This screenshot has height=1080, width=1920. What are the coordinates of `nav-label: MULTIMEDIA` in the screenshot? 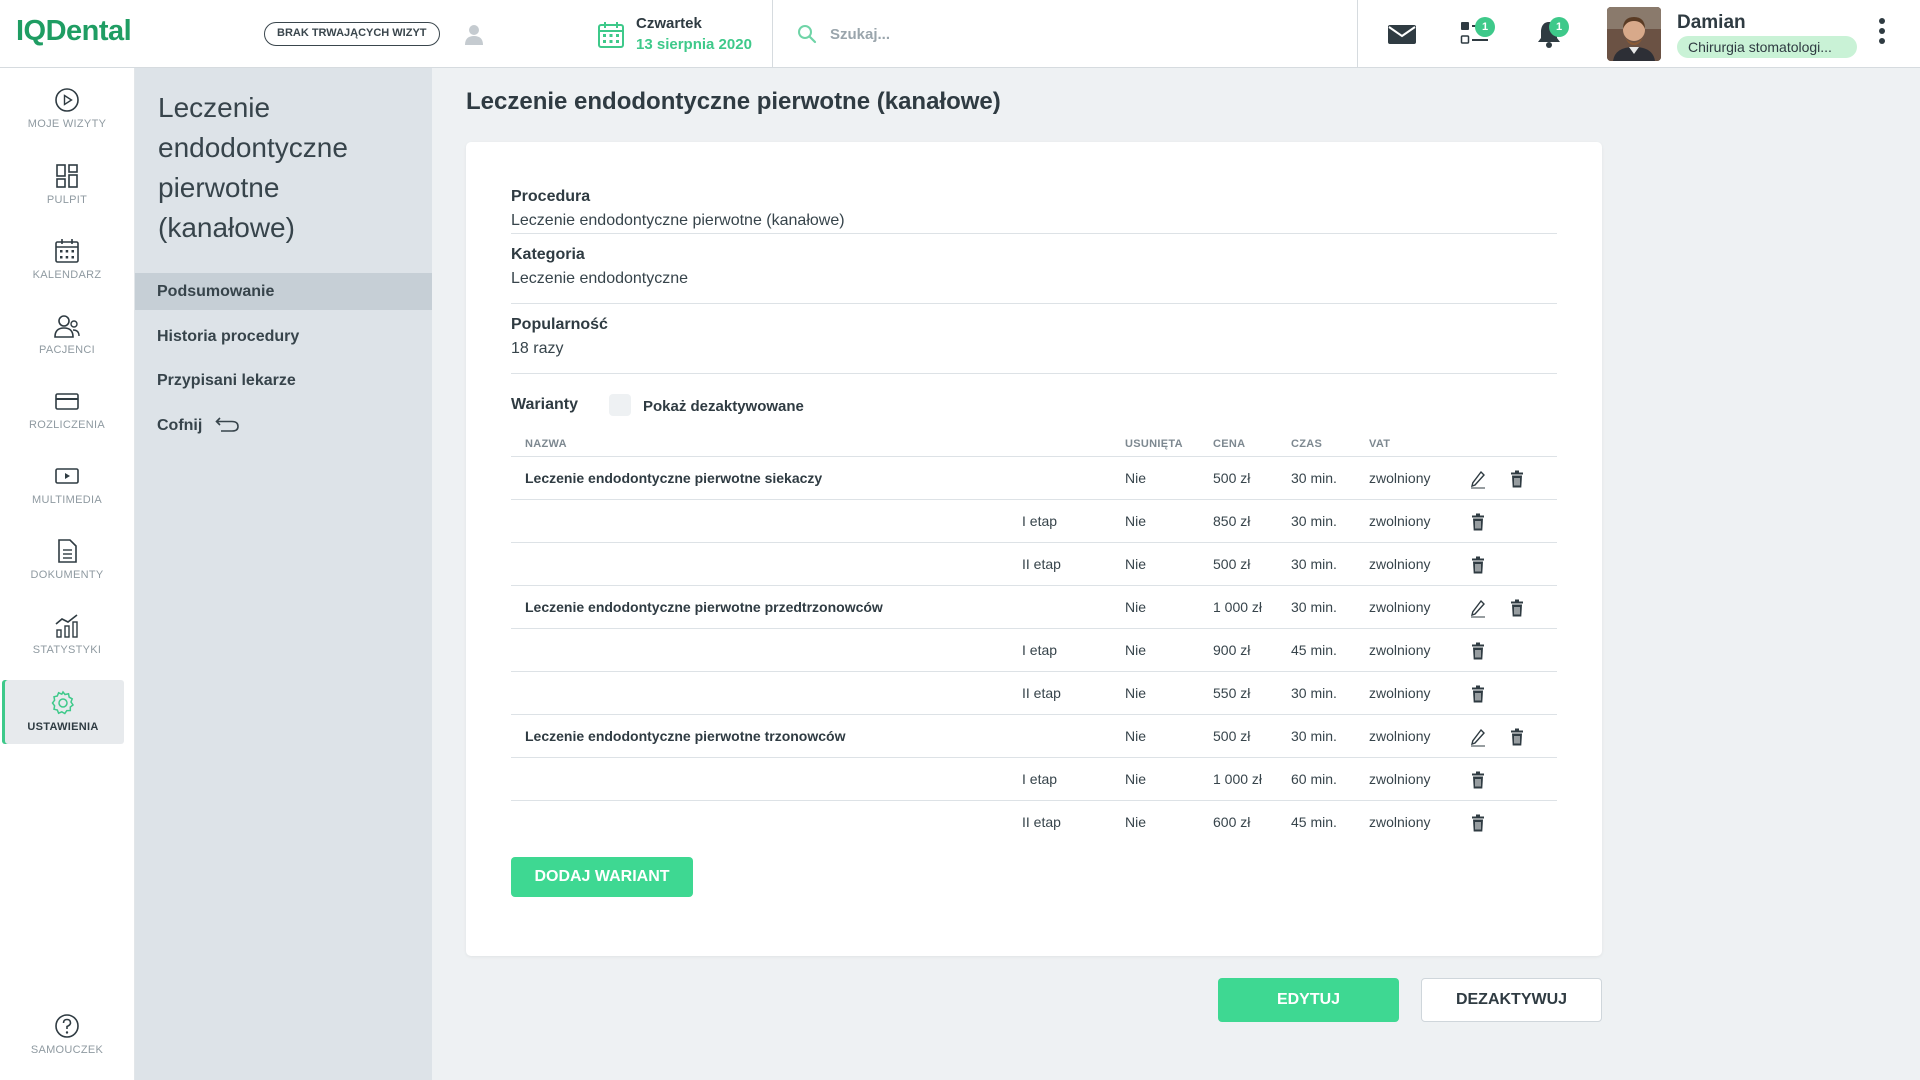 It's located at (67, 500).